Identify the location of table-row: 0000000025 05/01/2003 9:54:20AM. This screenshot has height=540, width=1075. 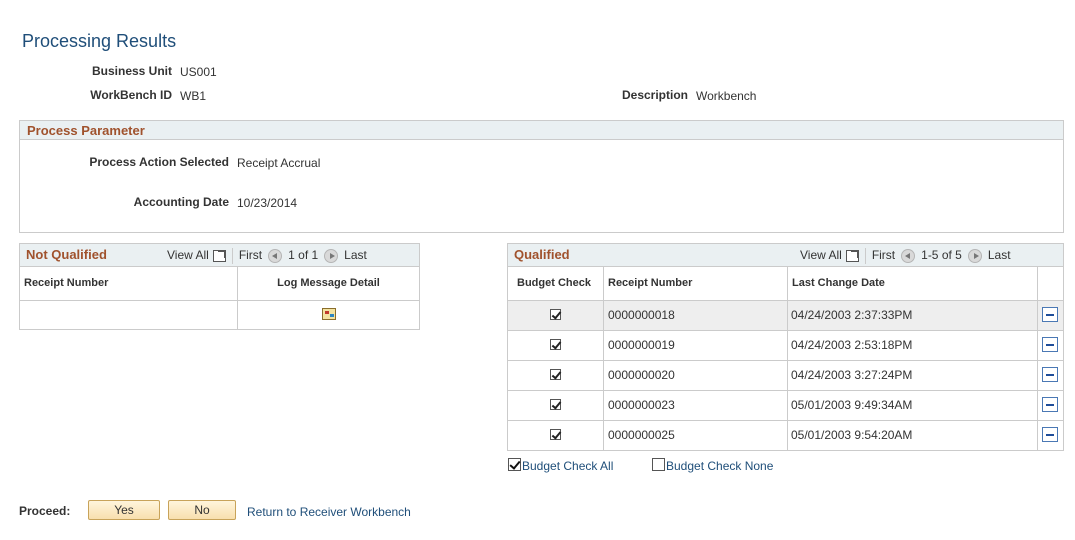
(785, 436).